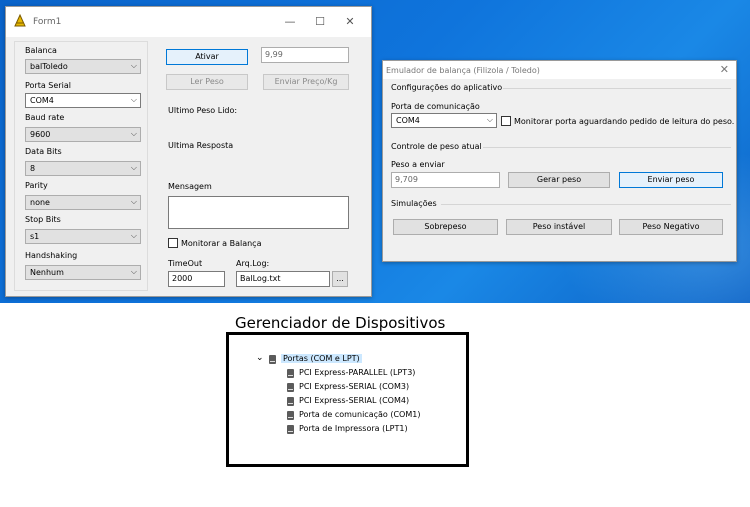  Describe the element at coordinates (320, 22) in the screenshot. I see `maximize-icon: ☐` at that location.